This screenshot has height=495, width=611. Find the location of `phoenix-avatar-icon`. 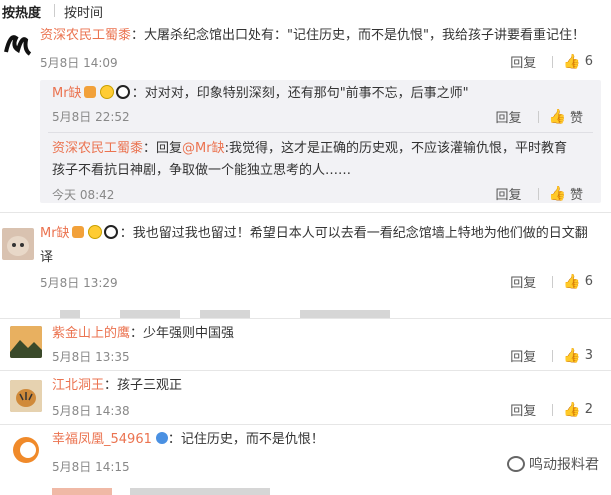

phoenix-avatar-icon is located at coordinates (26, 450).